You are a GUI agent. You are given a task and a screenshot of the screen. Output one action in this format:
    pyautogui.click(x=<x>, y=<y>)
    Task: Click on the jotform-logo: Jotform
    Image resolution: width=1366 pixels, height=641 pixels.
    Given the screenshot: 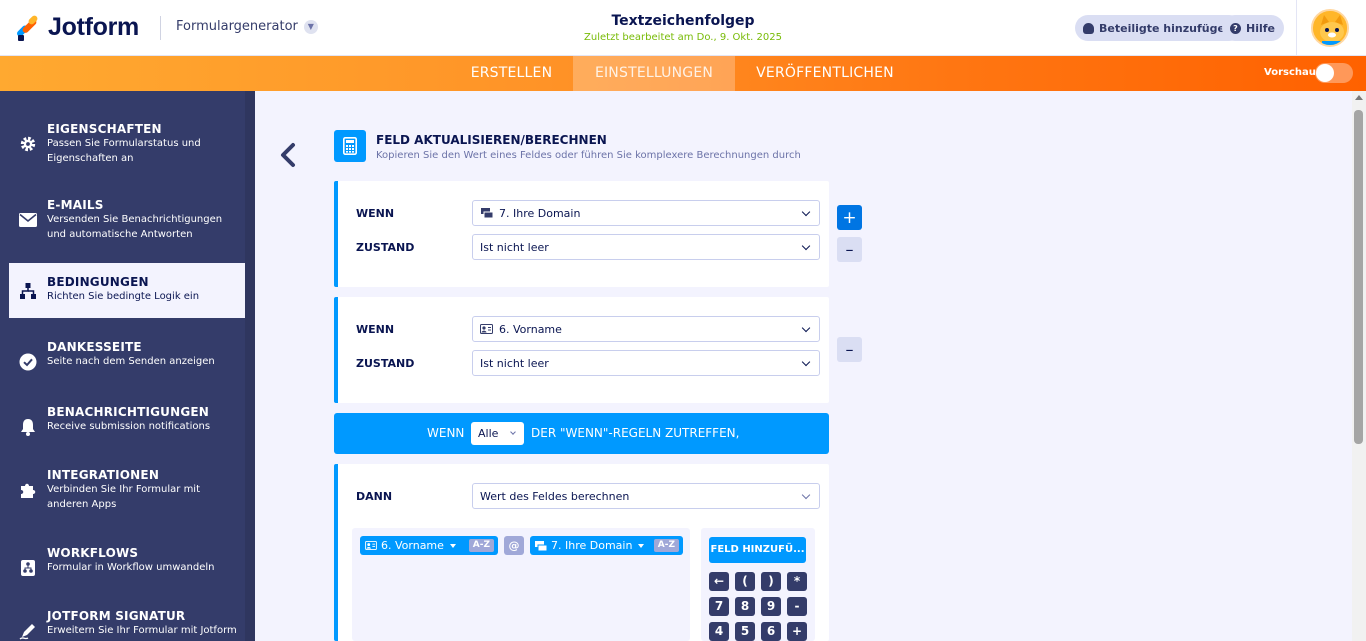 What is the action you would take?
    pyautogui.click(x=77, y=27)
    